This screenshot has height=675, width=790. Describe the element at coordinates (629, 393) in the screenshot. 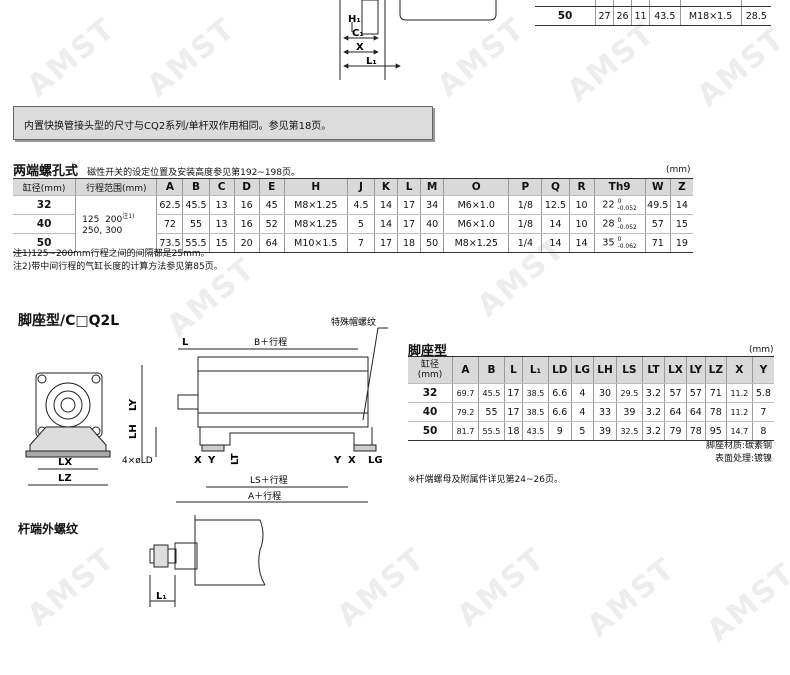

I see `cell: 29.5` at that location.